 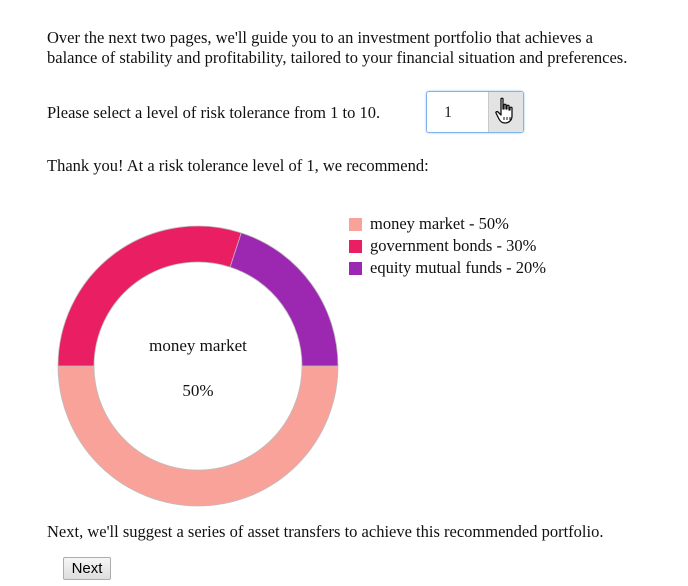 What do you see at coordinates (197, 390) in the screenshot?
I see `donut-center-value: 50%` at bounding box center [197, 390].